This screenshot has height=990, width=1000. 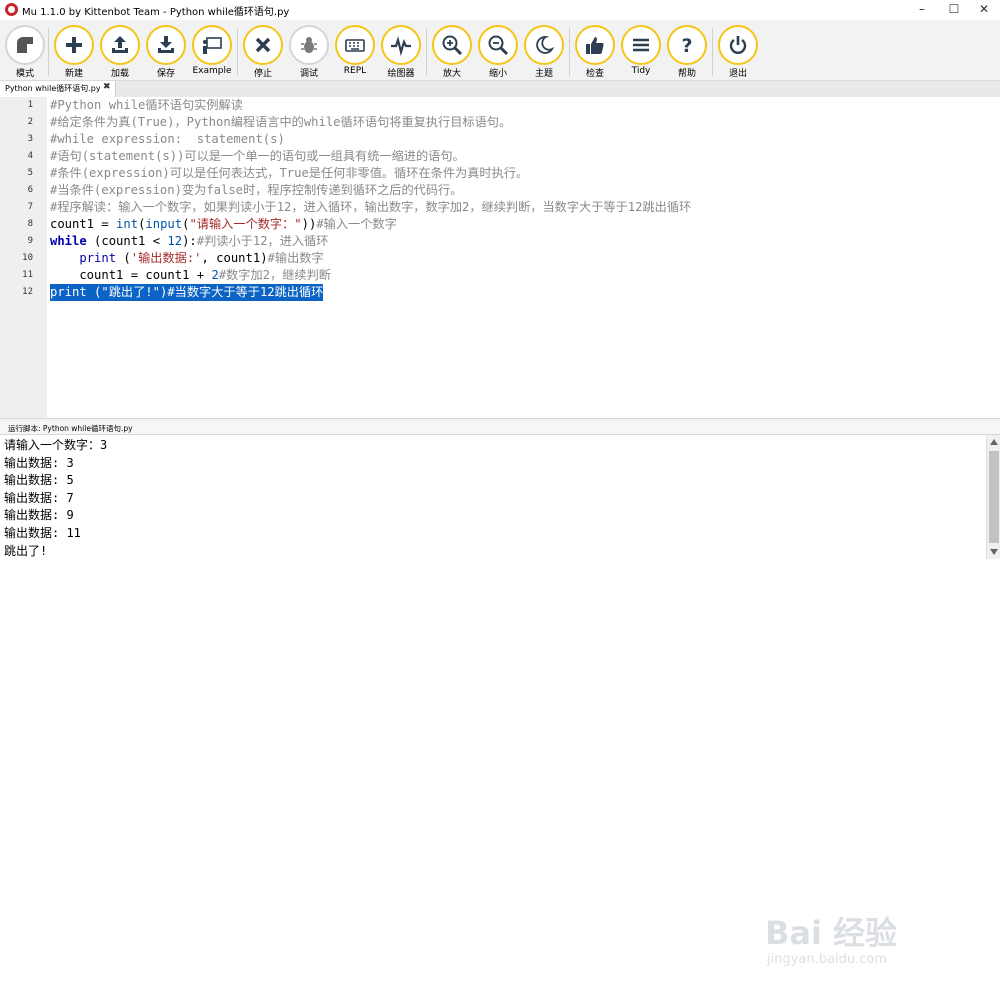 I want to click on tab-close-icon: ✖, so click(x=107, y=87).